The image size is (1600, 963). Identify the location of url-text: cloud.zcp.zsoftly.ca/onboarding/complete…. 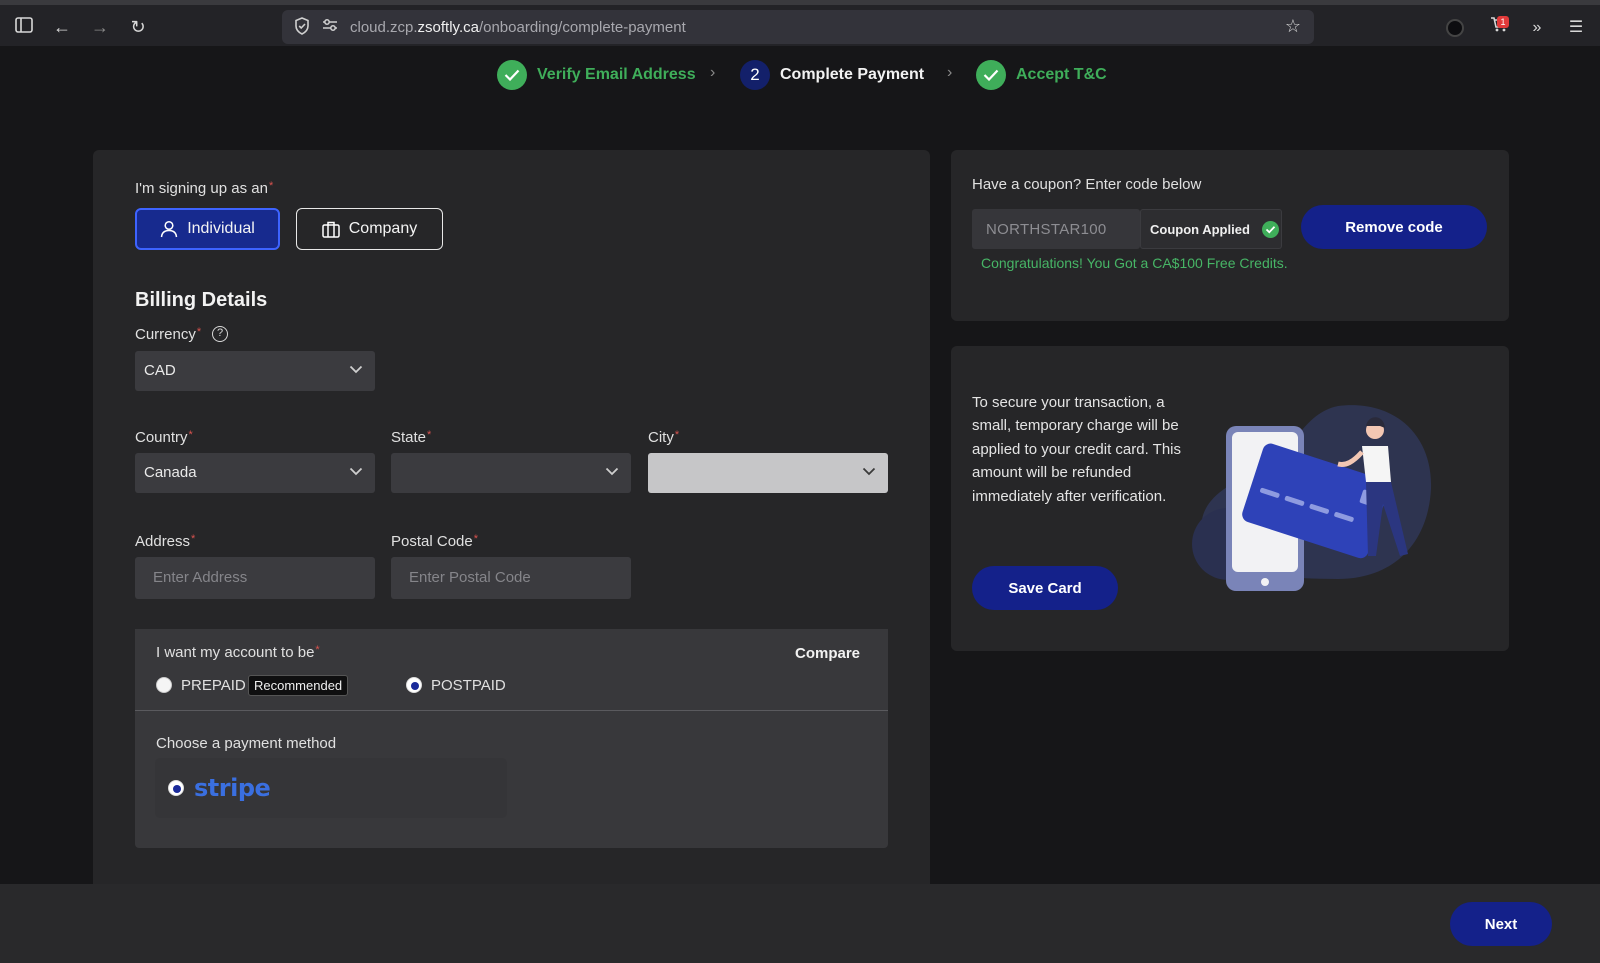
(518, 27).